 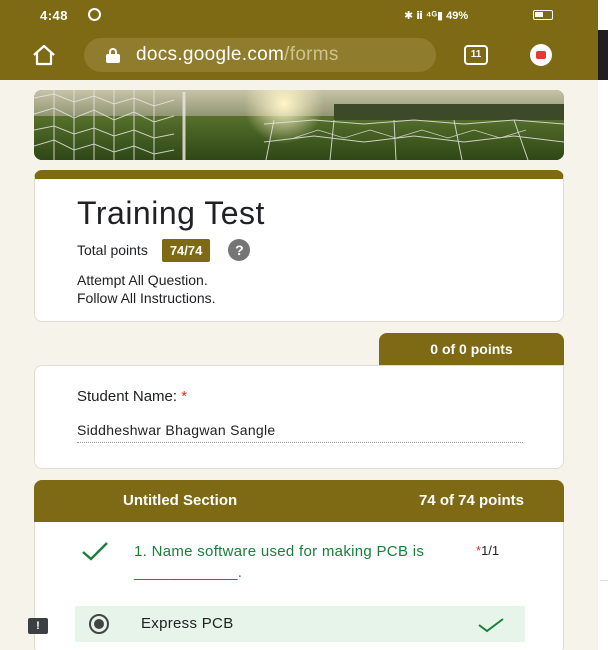 What do you see at coordinates (471, 349) in the screenshot?
I see `question-points-tab: 0 of 0 points` at bounding box center [471, 349].